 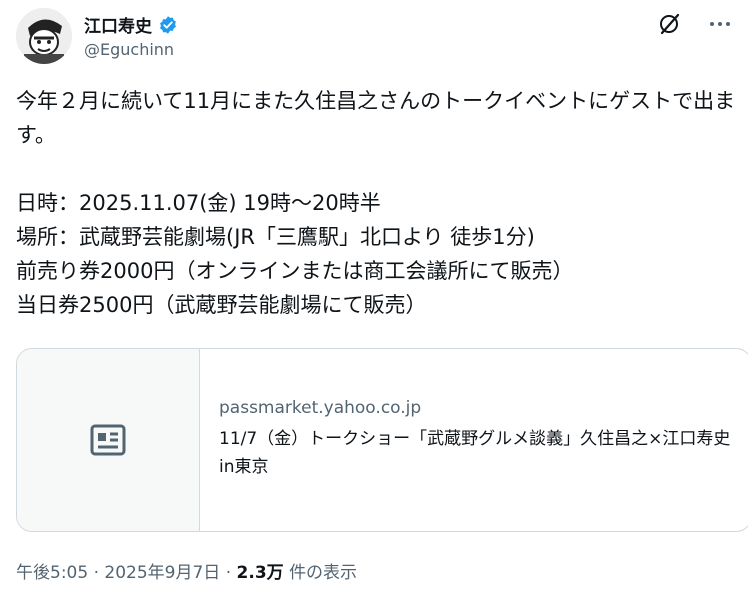 I want to click on author-name: 江口寿史, so click(x=118, y=24).